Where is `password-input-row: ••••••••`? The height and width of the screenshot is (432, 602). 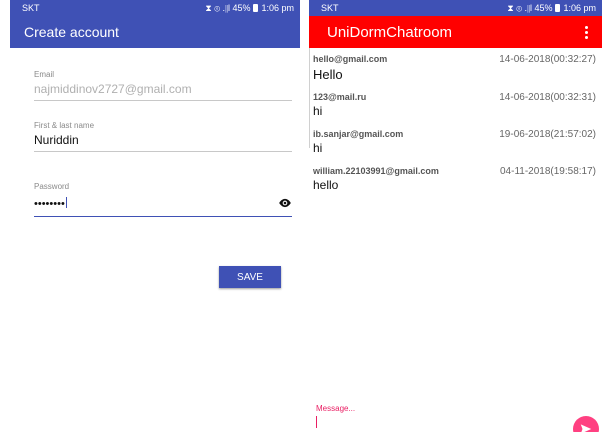 password-input-row: •••••••• is located at coordinates (163, 204).